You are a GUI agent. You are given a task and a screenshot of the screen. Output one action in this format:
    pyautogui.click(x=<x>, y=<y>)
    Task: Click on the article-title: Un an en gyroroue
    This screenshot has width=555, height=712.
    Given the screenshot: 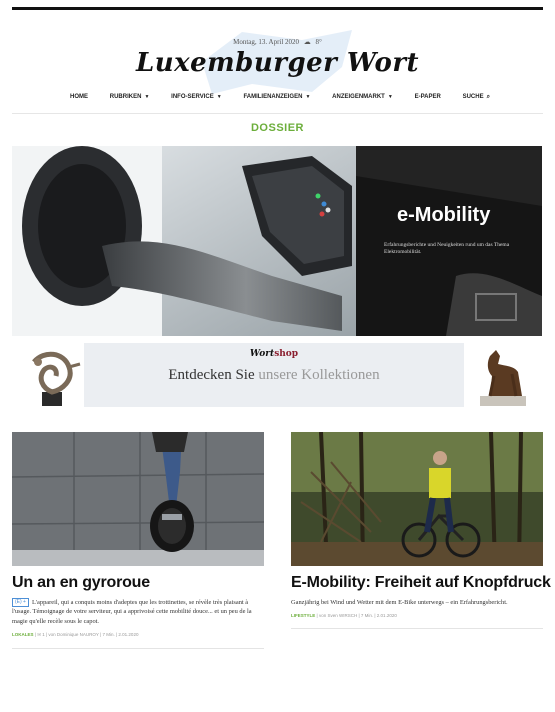 What is the action you would take?
    pyautogui.click(x=138, y=583)
    